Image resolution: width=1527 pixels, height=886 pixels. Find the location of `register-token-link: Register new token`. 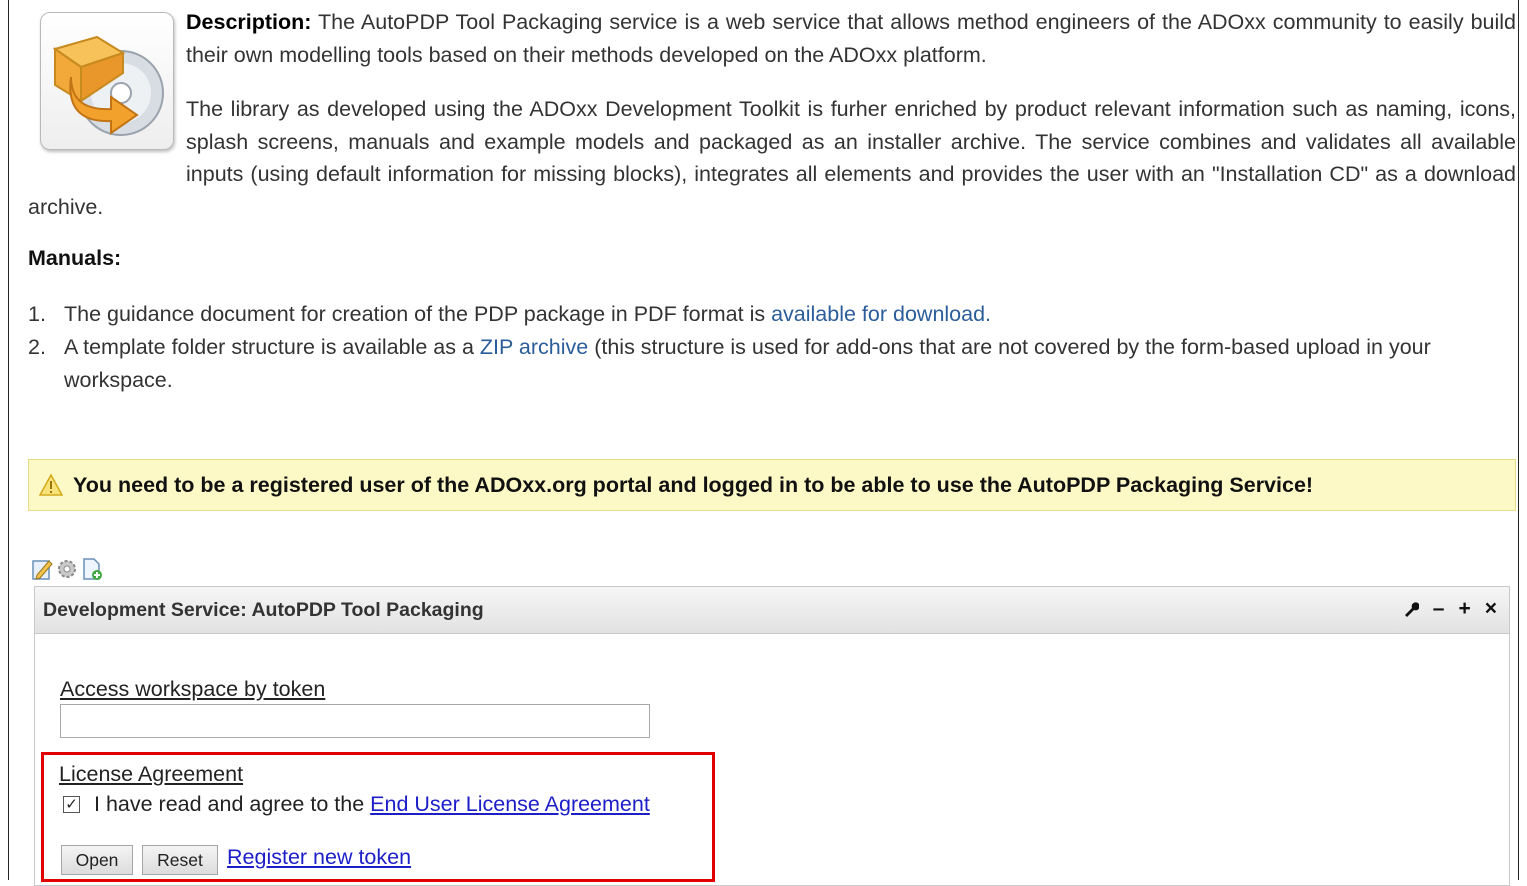

register-token-link: Register new token is located at coordinates (319, 857).